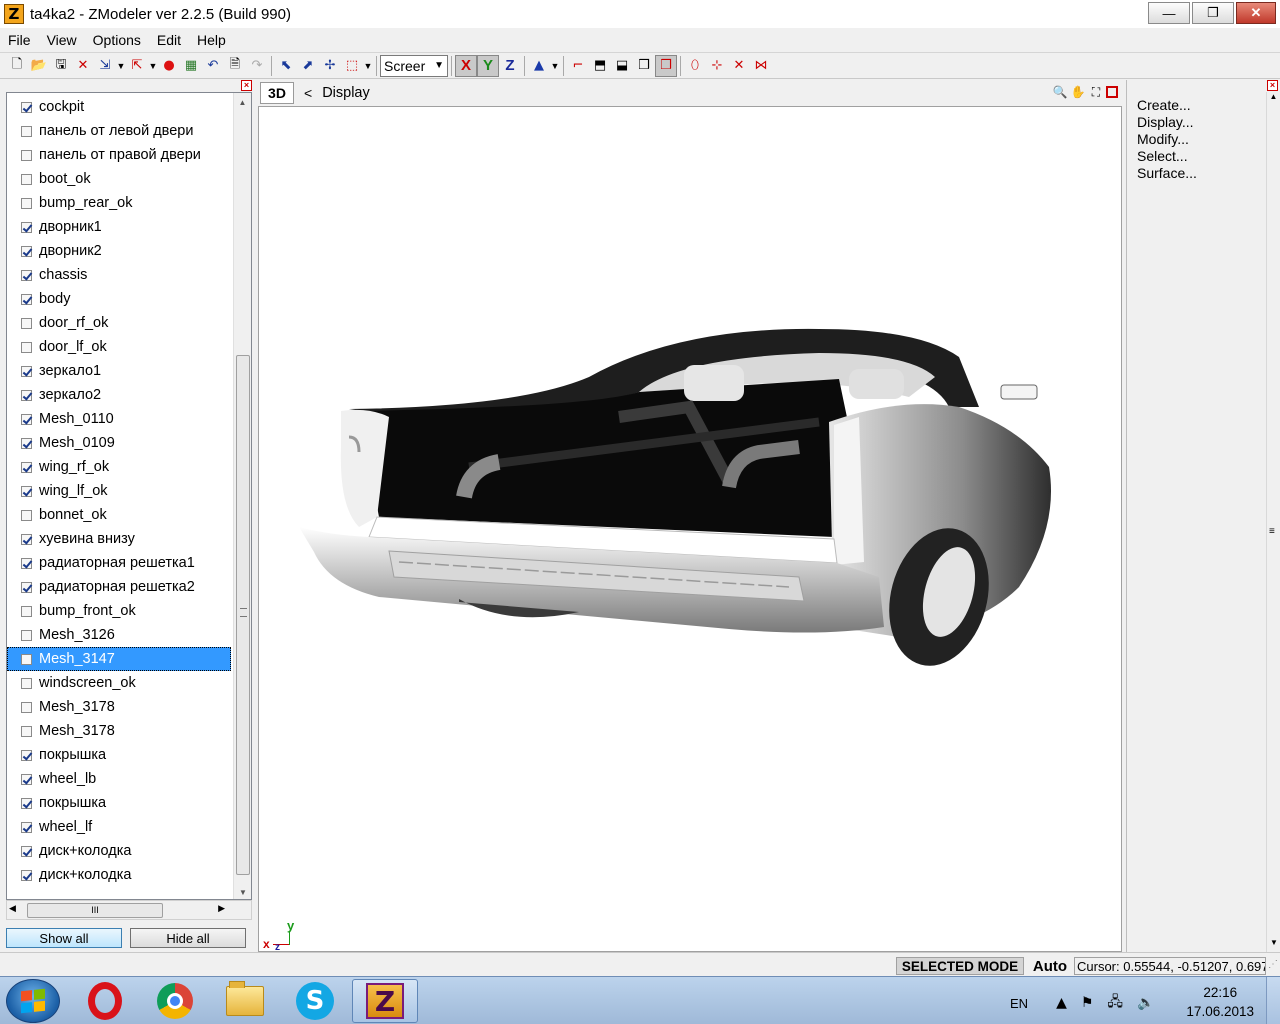 The image size is (1280, 1024). What do you see at coordinates (119, 395) in the screenshot?
I see `list-item: зеркало2` at bounding box center [119, 395].